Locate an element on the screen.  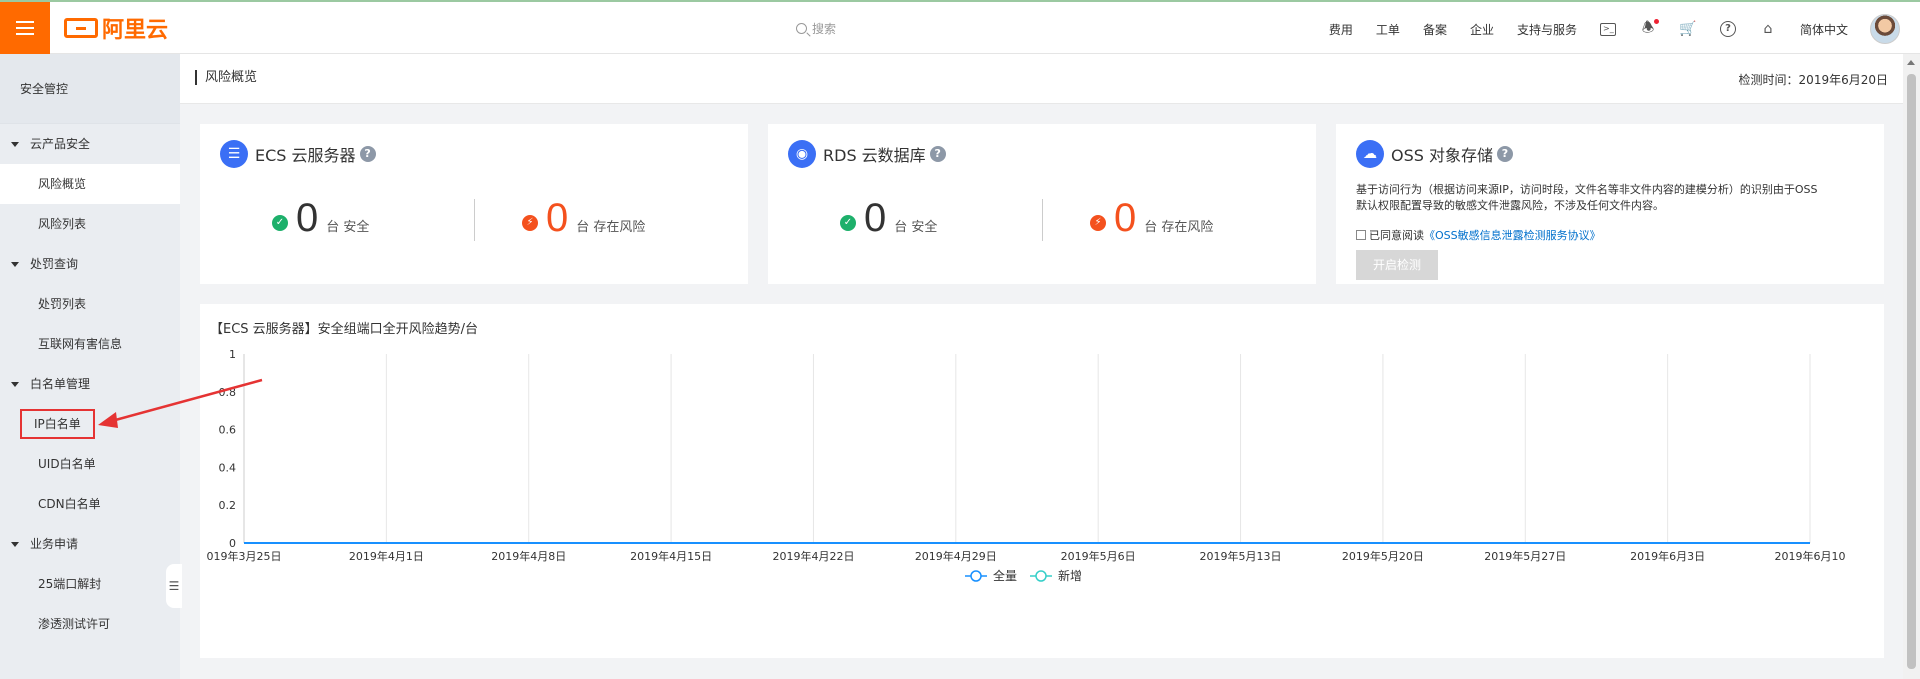
nav-icp-filing: 备案 is located at coordinates (1435, 29).